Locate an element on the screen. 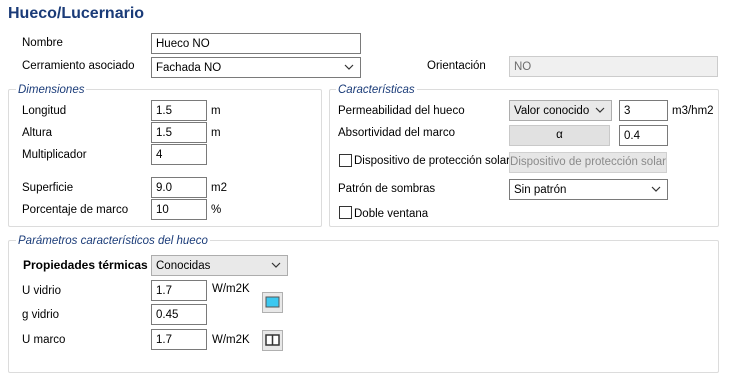 The image size is (729, 381). dimensiones-title: Dimensiones is located at coordinates (51, 90).